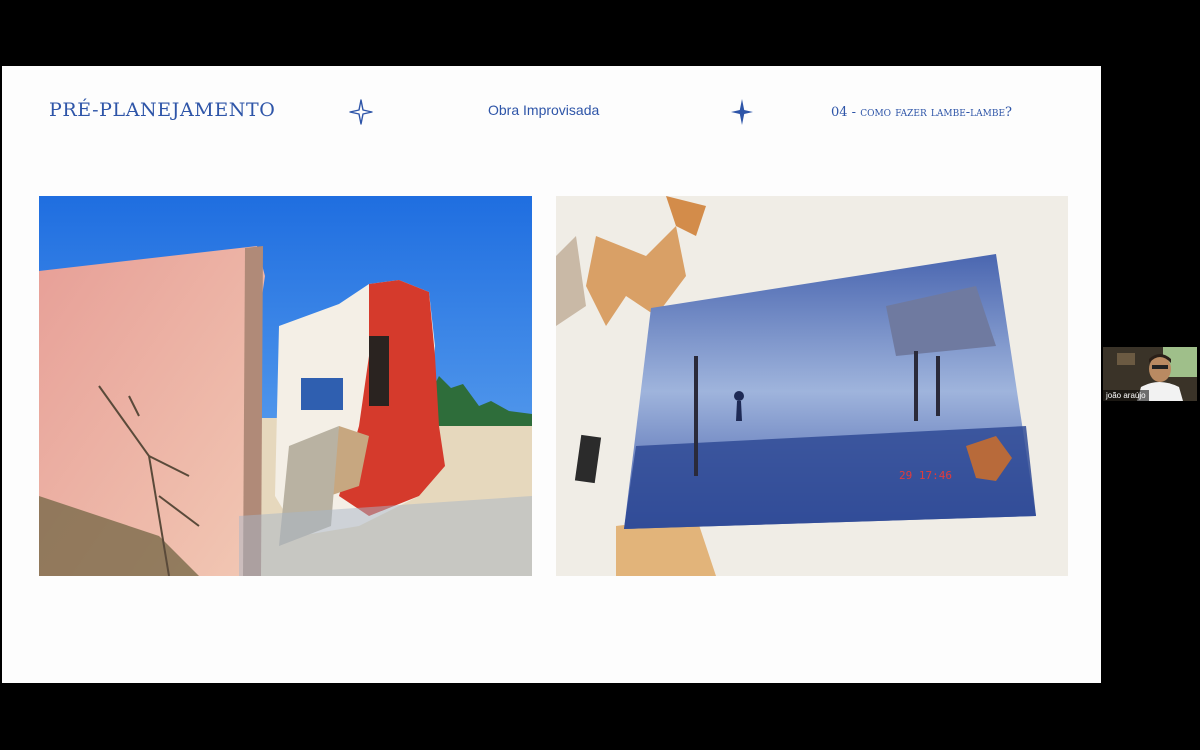 The height and width of the screenshot is (750, 1200). I want to click on participant-video-tile: joão araújo, so click(1150, 374).